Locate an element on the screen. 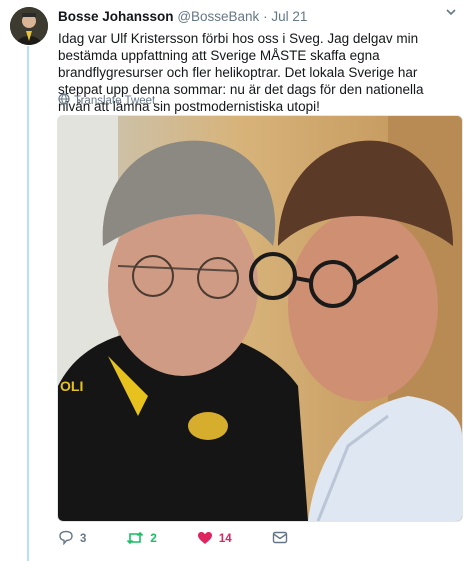 Image resolution: width=467 pixels, height=561 pixels. avatar is located at coordinates (29, 26).